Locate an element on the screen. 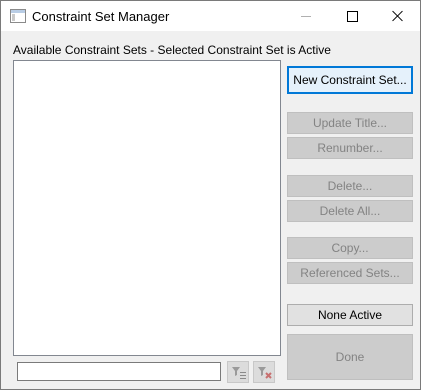 This screenshot has height=390, width=421. clear-filter-button is located at coordinates (264, 372).